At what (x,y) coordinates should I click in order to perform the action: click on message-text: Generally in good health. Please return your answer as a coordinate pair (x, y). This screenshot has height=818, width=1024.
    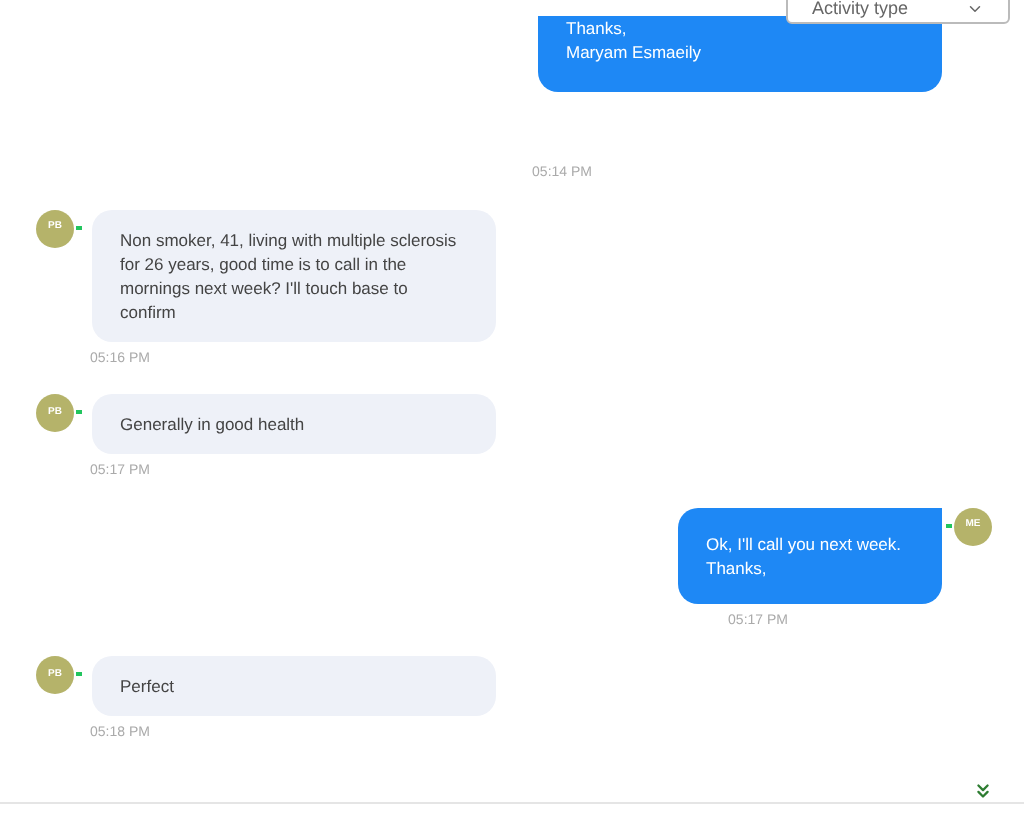
    Looking at the image, I should click on (213, 424).